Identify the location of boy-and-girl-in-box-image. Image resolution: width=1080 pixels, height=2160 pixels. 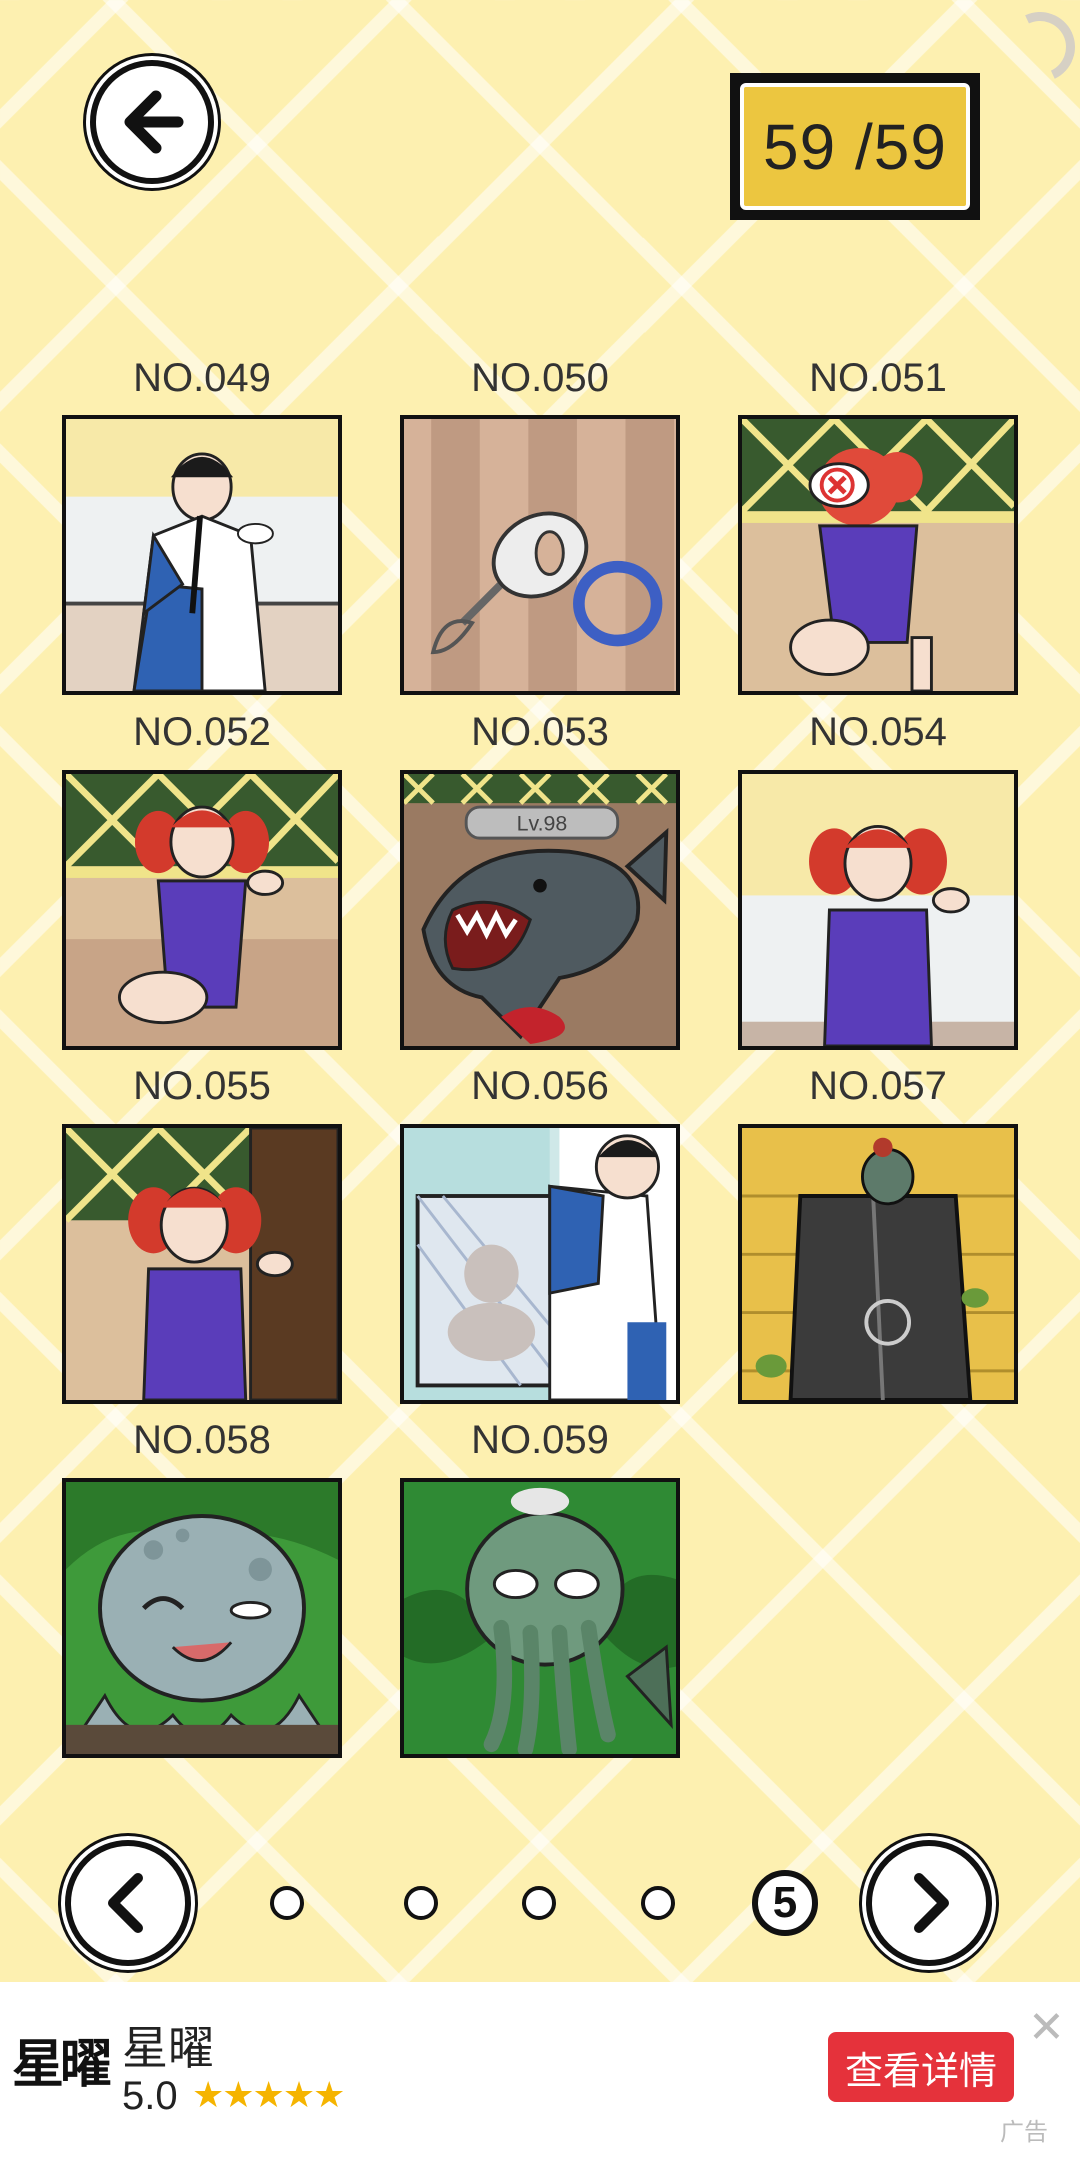
(540, 1264).